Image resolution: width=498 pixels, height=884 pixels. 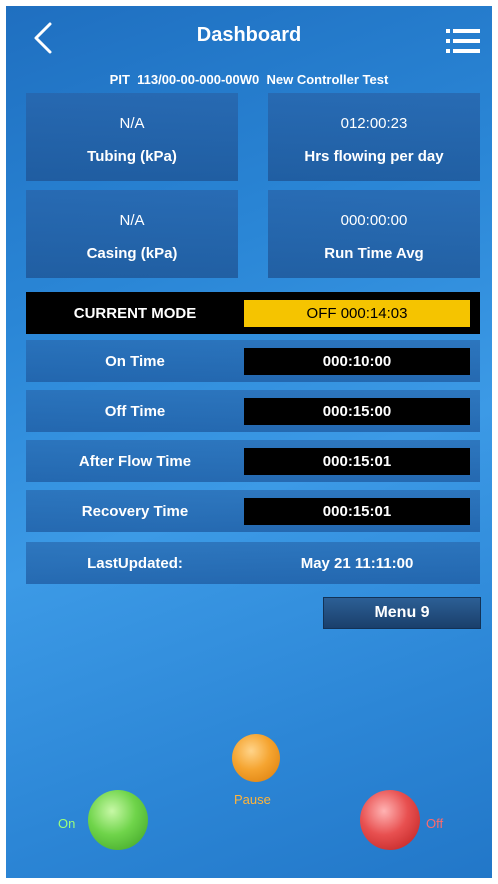 I want to click on page-title: Dashboard, so click(x=249, y=35).